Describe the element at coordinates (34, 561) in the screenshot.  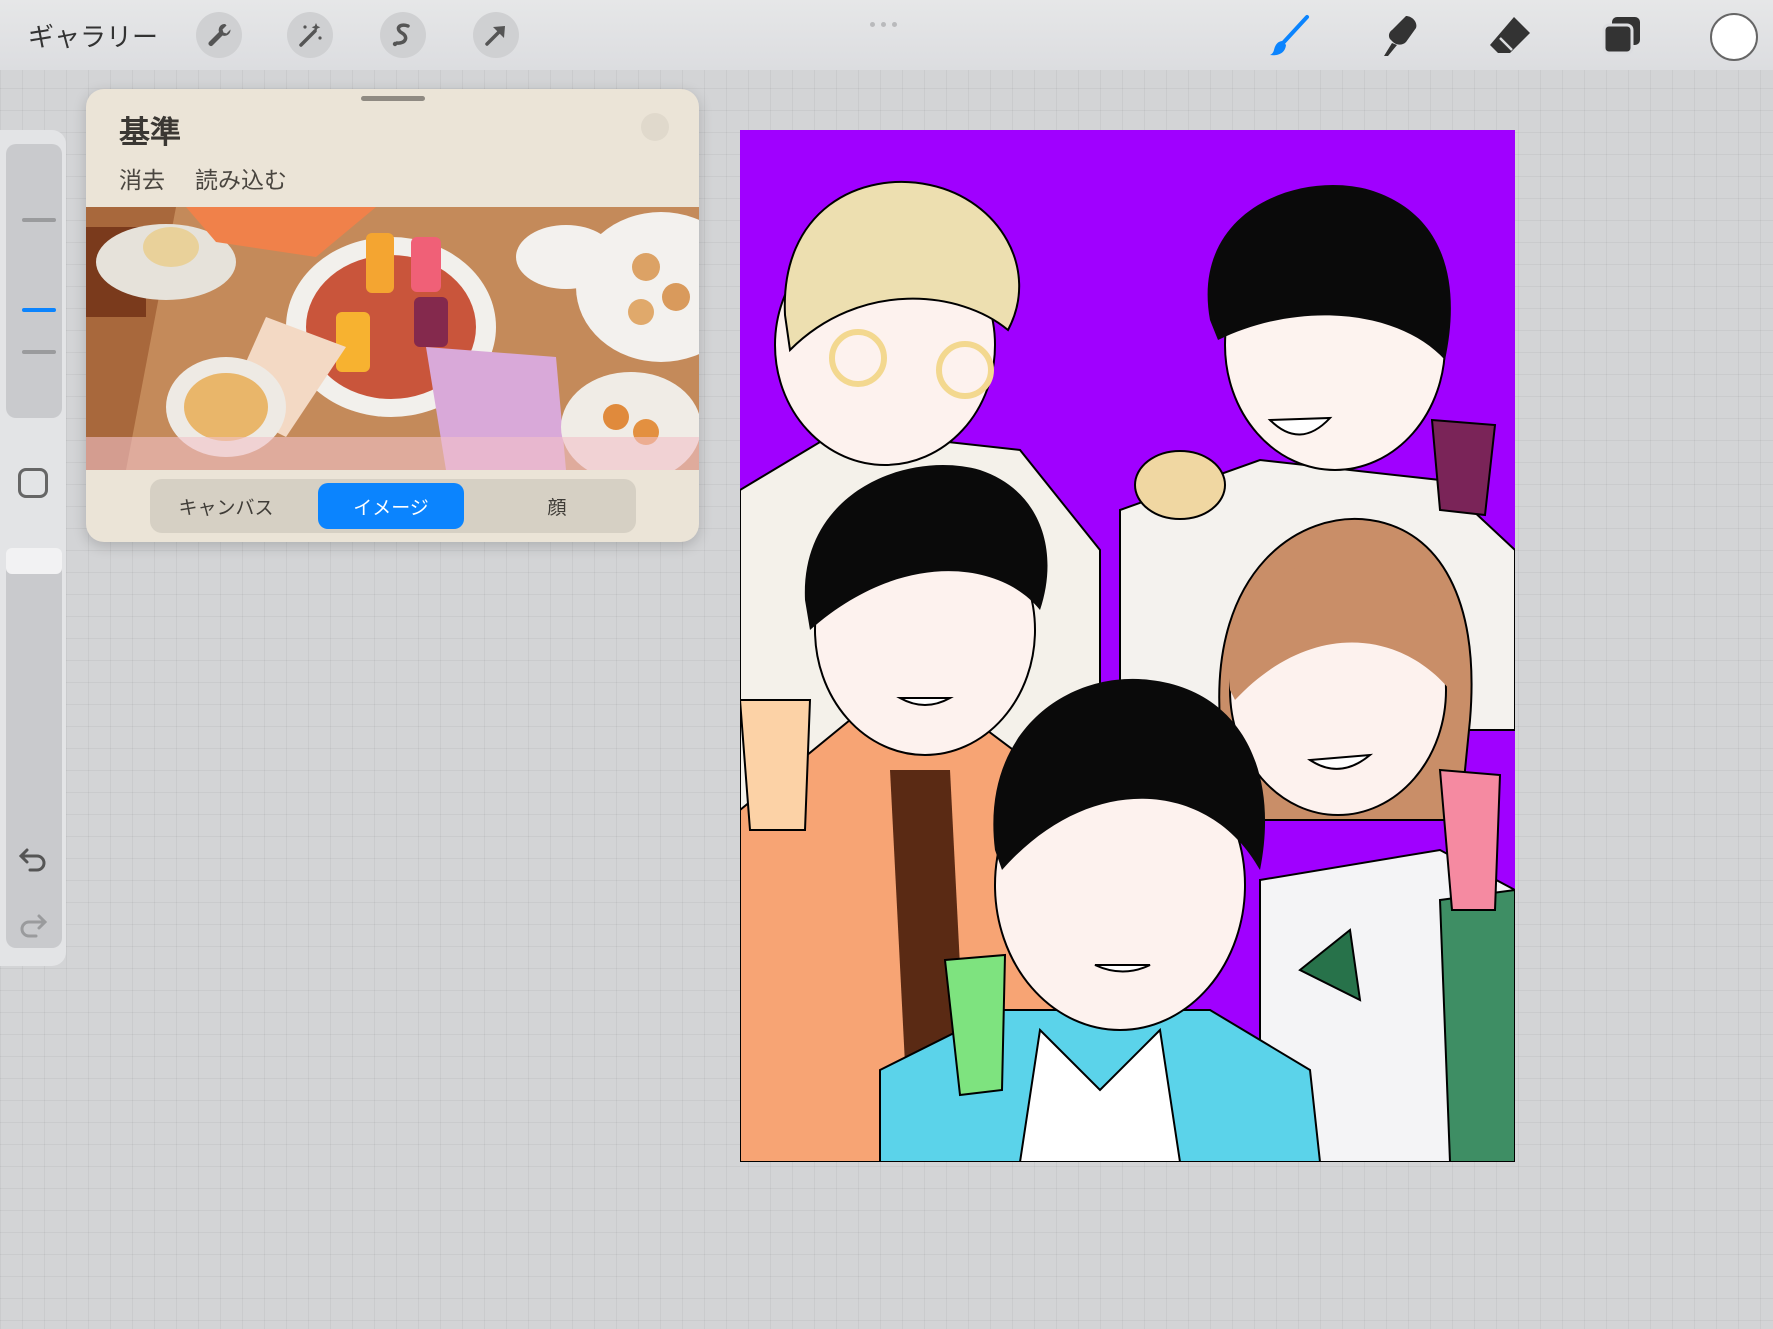
I see `opacity-handle` at that location.